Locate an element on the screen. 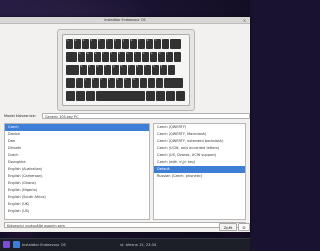  keyboard-key: , is located at coordinates (143, 83).